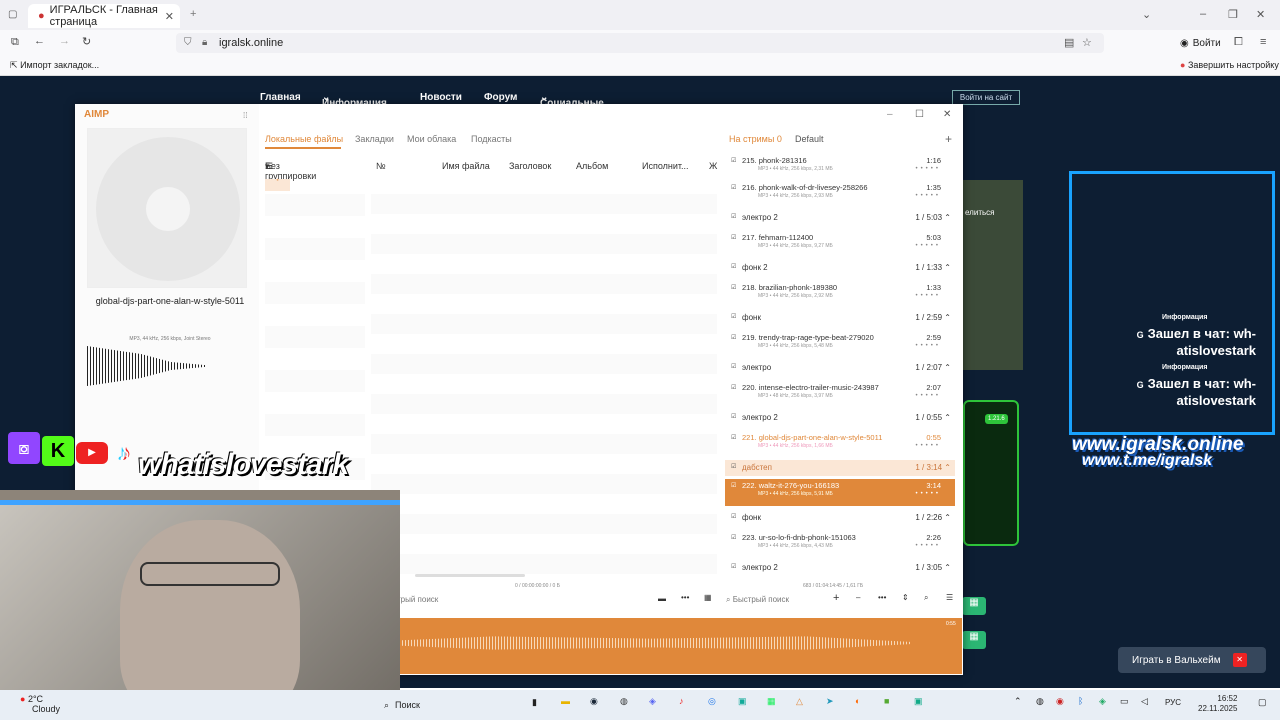 The height and width of the screenshot is (720, 1280). What do you see at coordinates (1040, 701) in the screenshot?
I see `tray-icon: ◍` at bounding box center [1040, 701].